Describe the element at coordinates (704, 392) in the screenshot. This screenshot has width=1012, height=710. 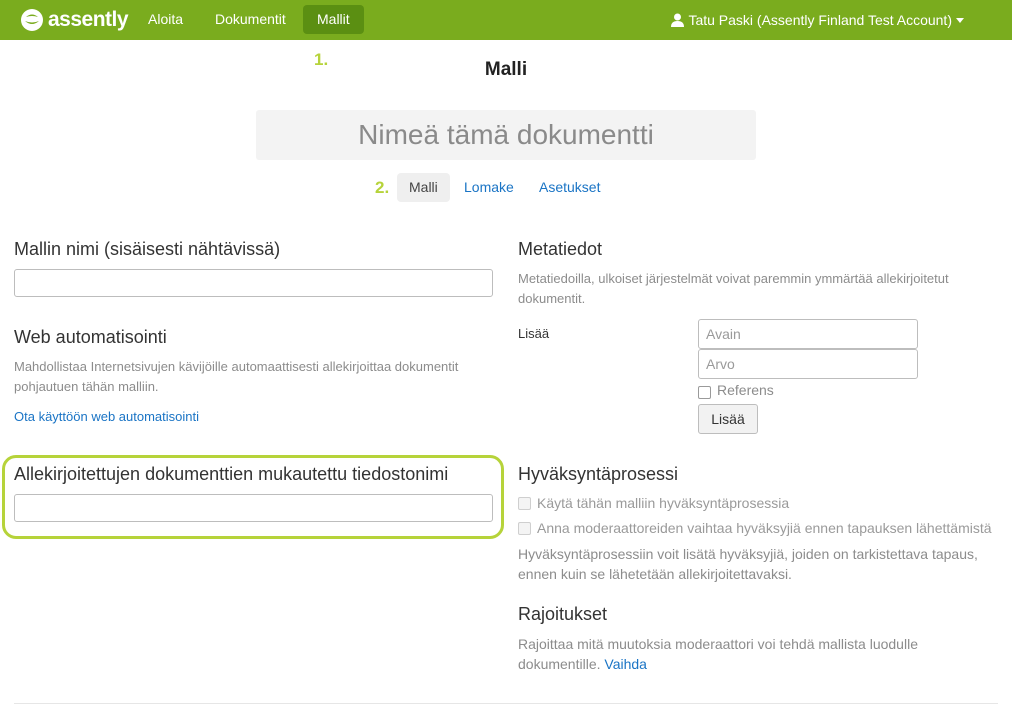
I see `reference-checkbox` at that location.